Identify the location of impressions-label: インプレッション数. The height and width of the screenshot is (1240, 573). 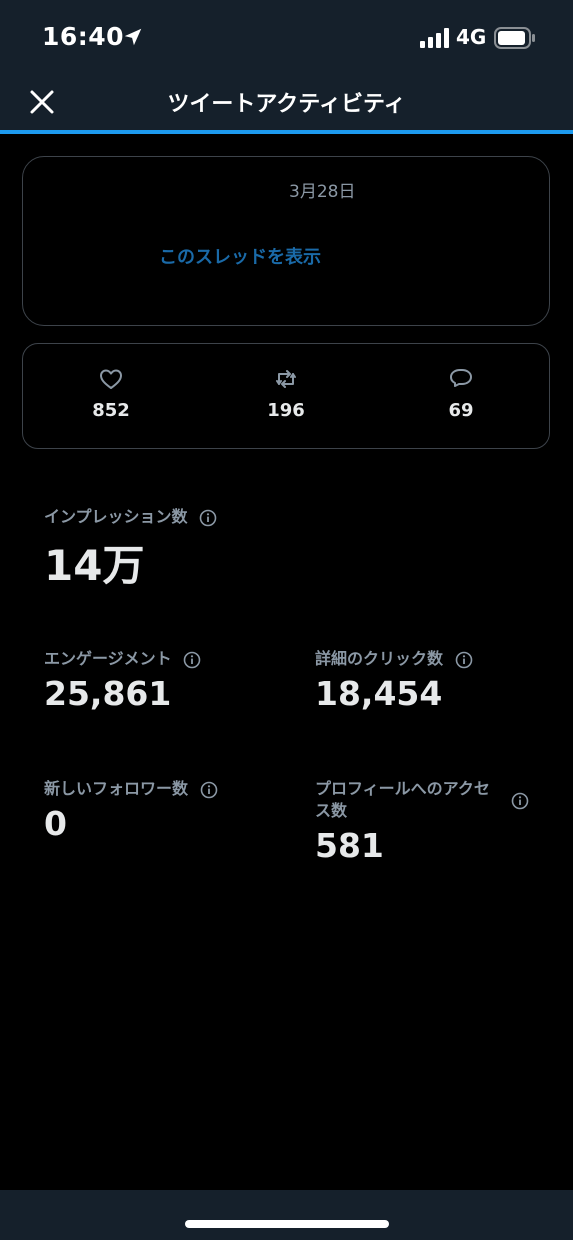
(116, 516).